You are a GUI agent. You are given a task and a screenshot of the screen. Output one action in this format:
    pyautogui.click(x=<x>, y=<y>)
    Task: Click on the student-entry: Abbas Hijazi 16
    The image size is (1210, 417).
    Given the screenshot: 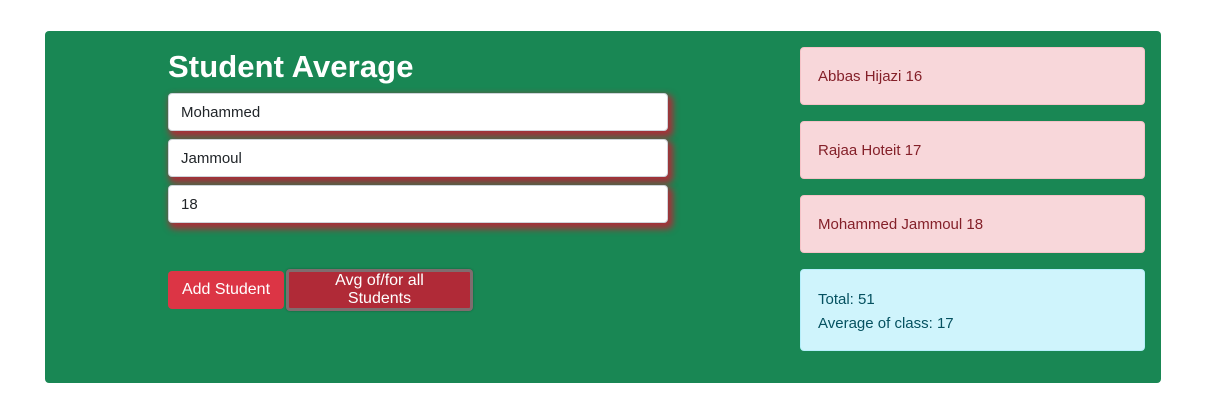 What is the action you would take?
    pyautogui.click(x=972, y=76)
    